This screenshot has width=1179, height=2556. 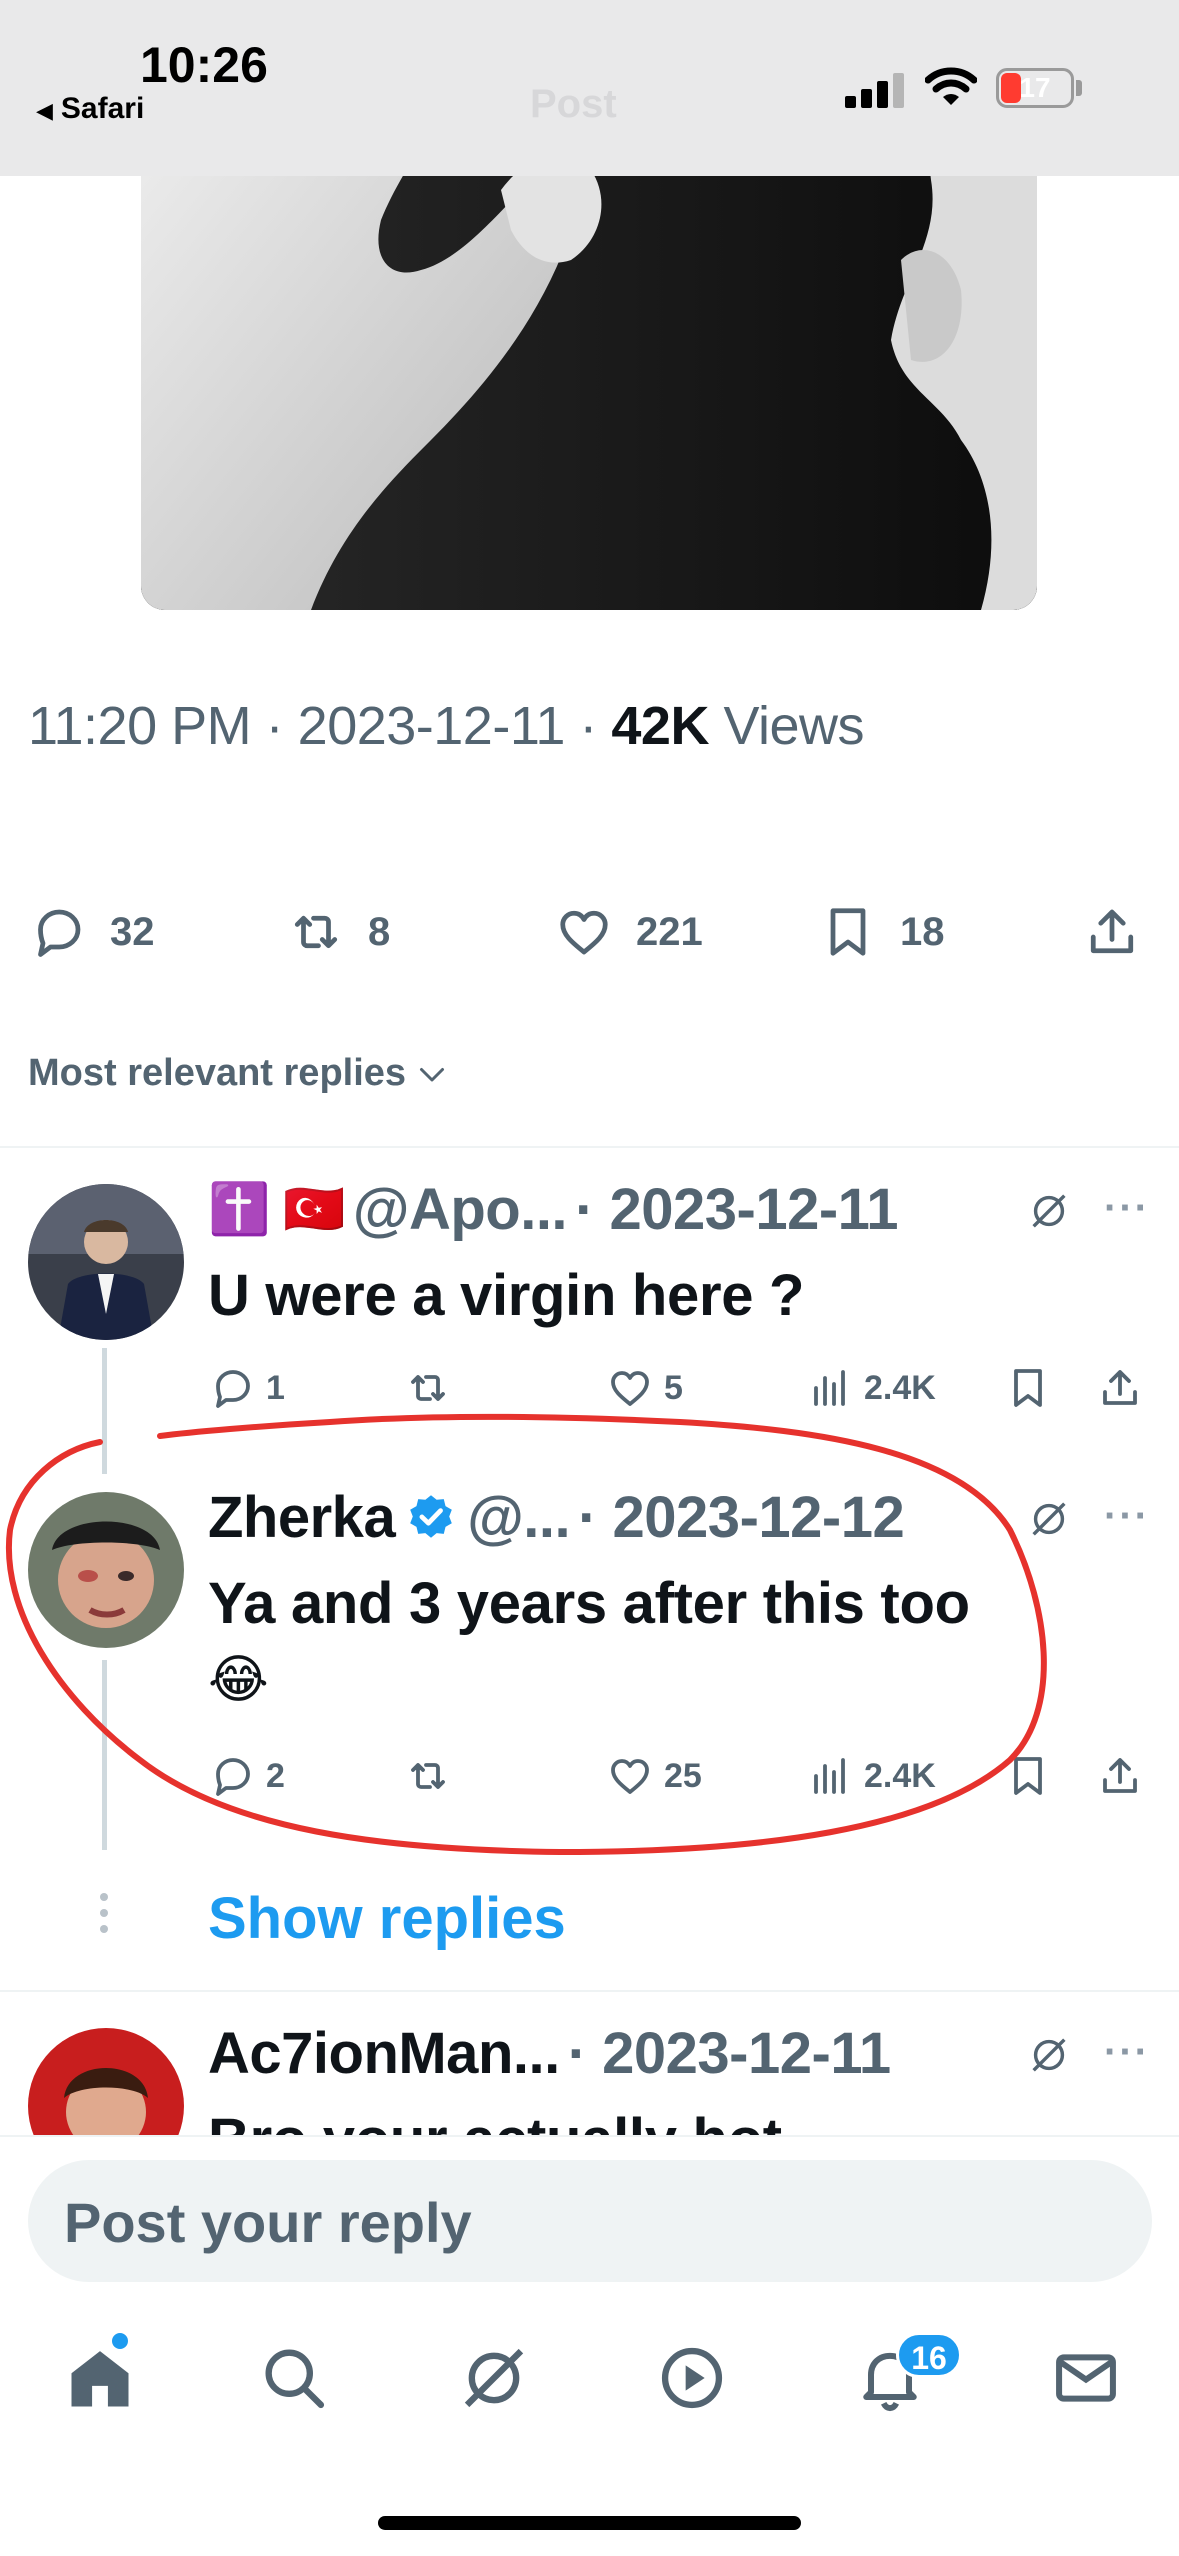 I want to click on user-name: Zherka, so click(x=302, y=1517).